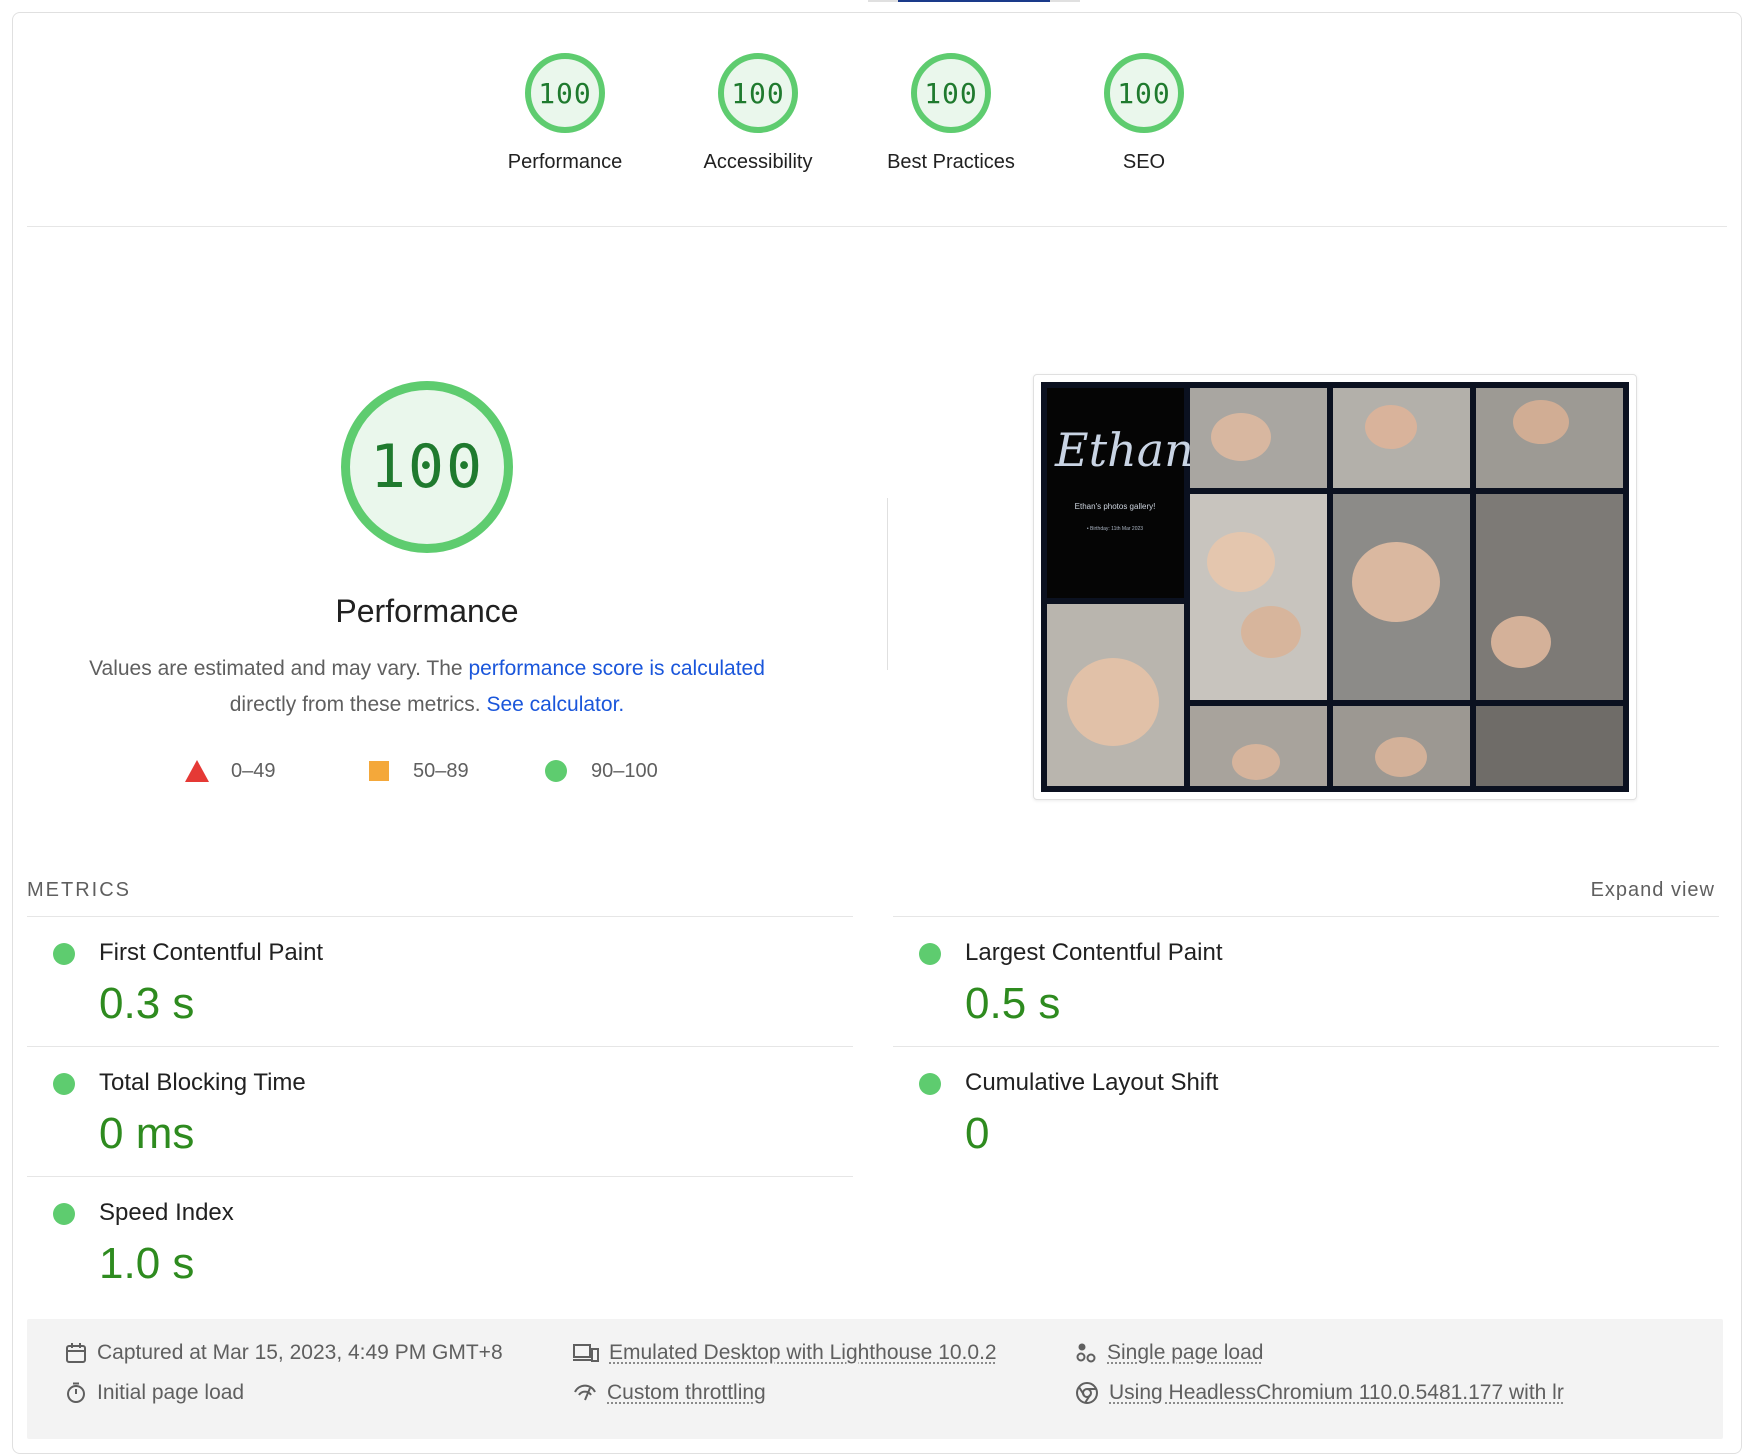 This screenshot has height=1454, width=1752. What do you see at coordinates (624, 770) in the screenshot?
I see `legend-range: 90–100` at bounding box center [624, 770].